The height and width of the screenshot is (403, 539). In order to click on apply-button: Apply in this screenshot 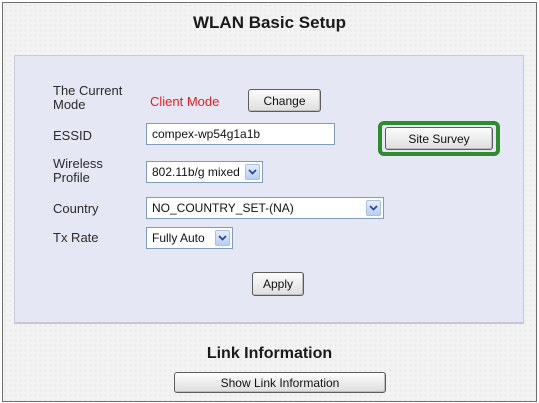, I will do `click(278, 284)`.